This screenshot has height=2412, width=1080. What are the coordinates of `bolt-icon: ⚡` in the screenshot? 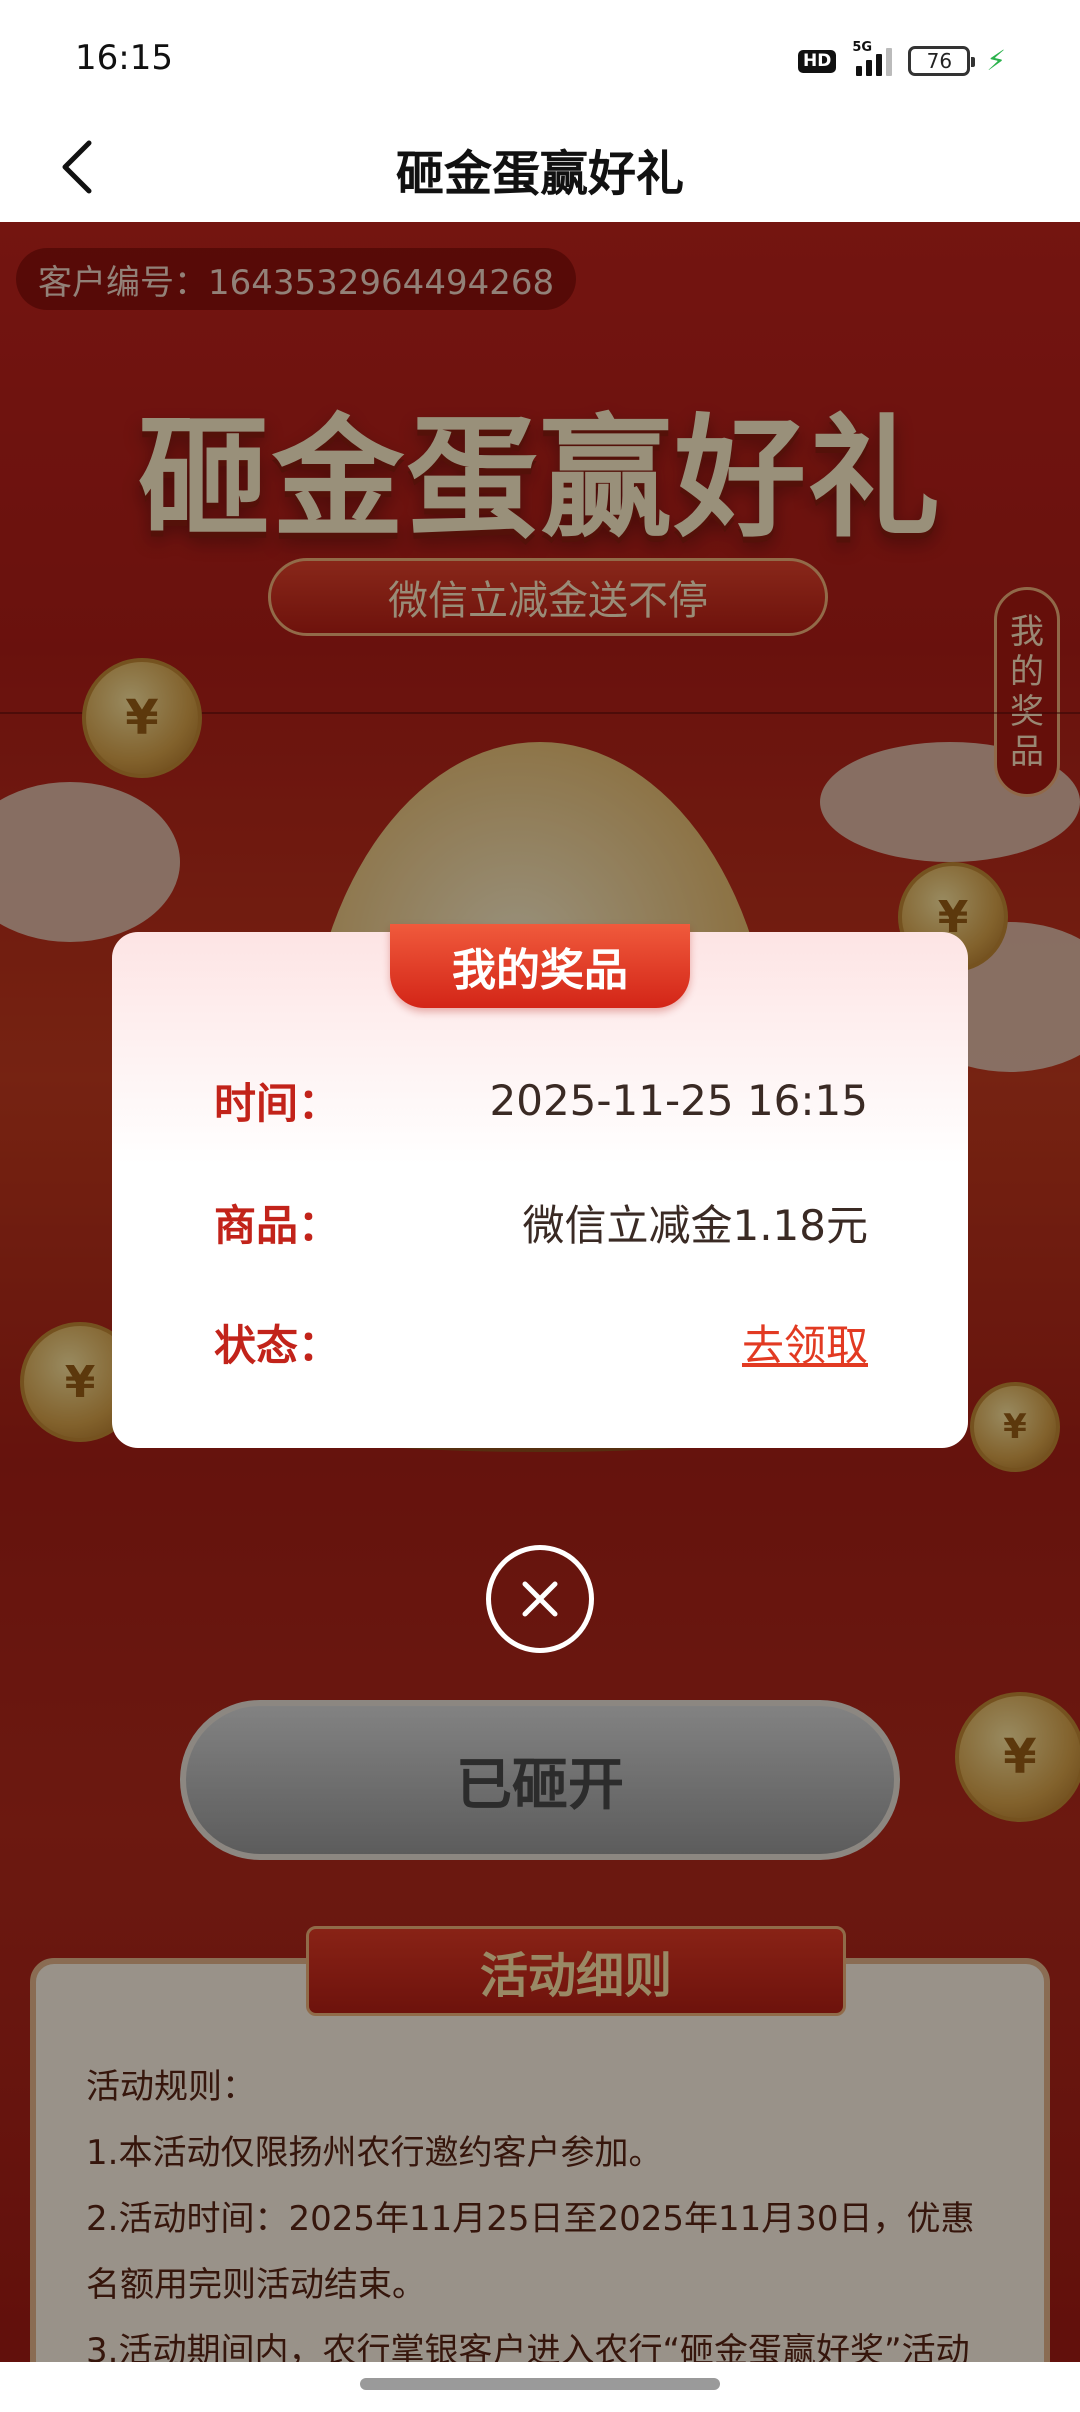 It's located at (996, 60).